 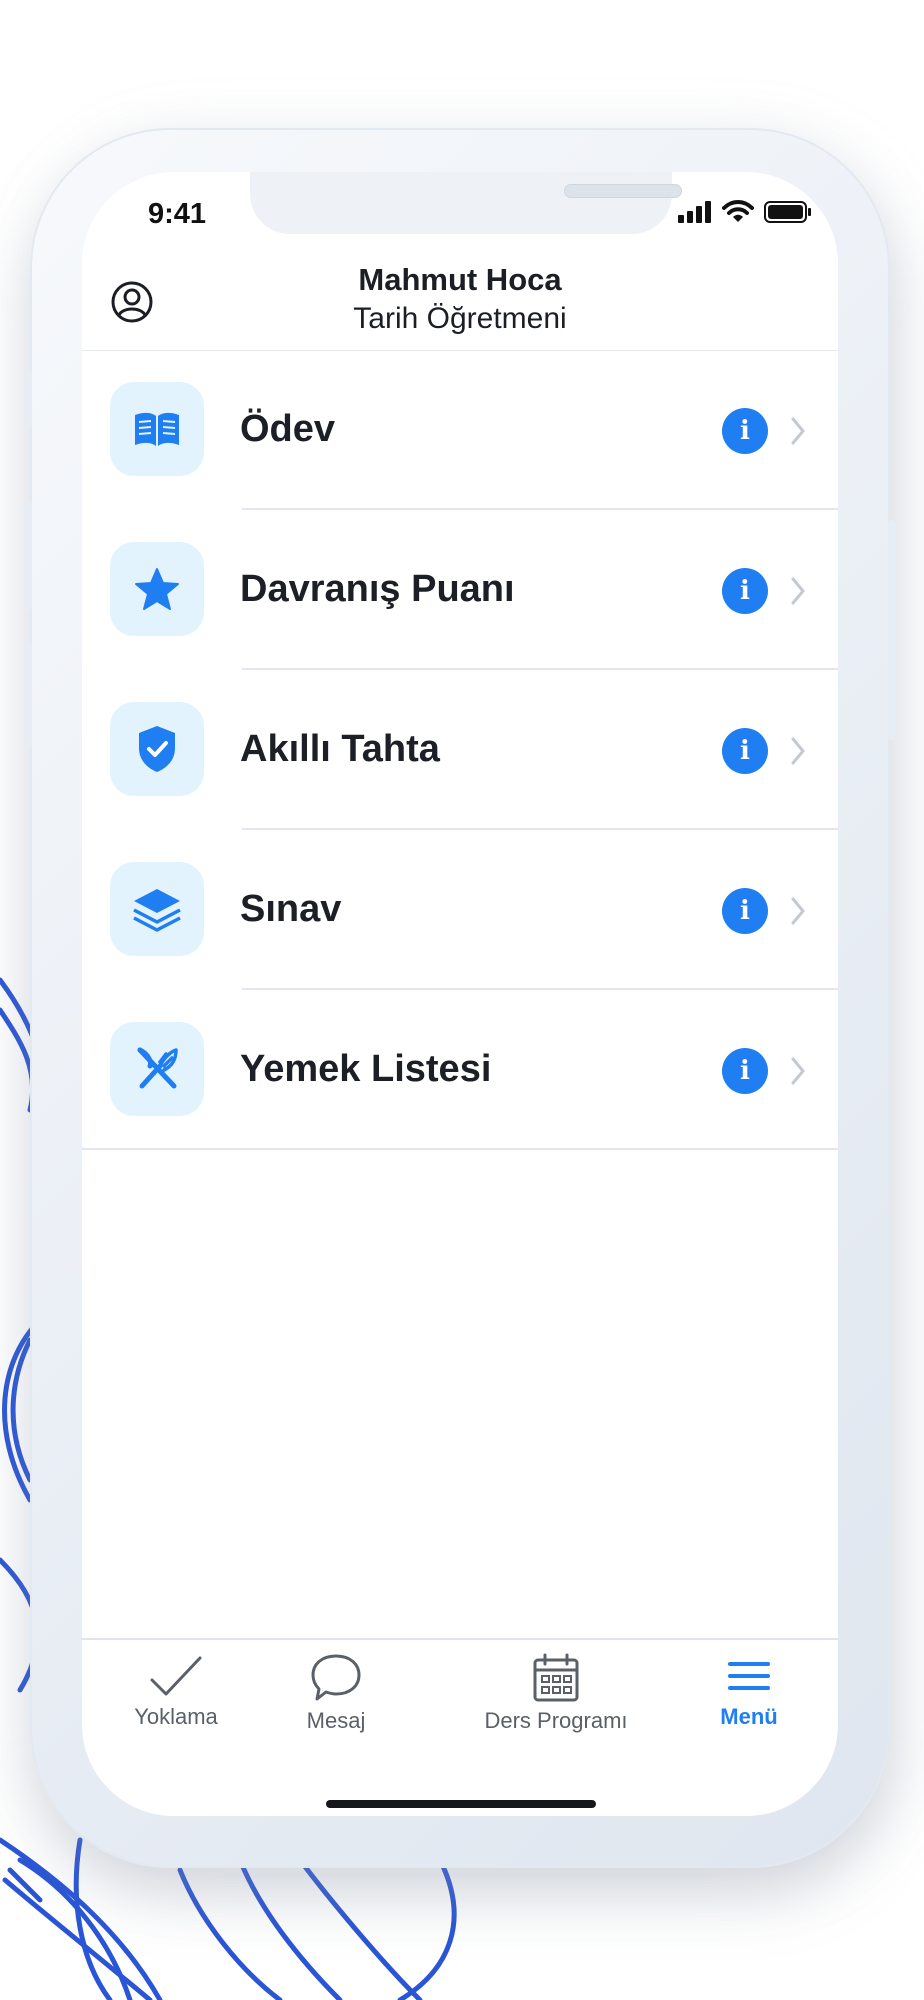 I want to click on menu-item-label: Akıllı Tahta, so click(x=340, y=749).